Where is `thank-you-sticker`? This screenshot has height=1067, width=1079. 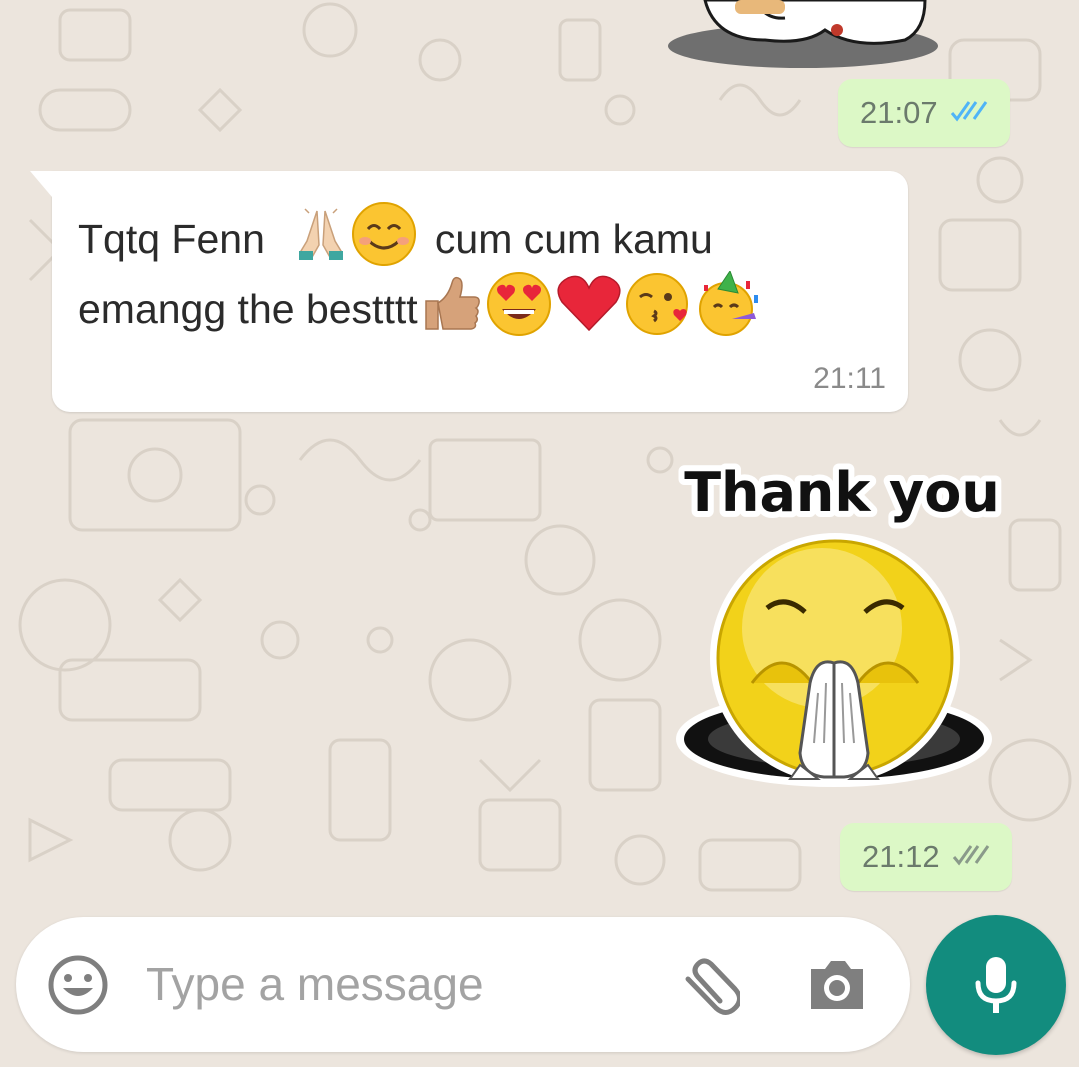 thank-you-sticker is located at coordinates (834, 670).